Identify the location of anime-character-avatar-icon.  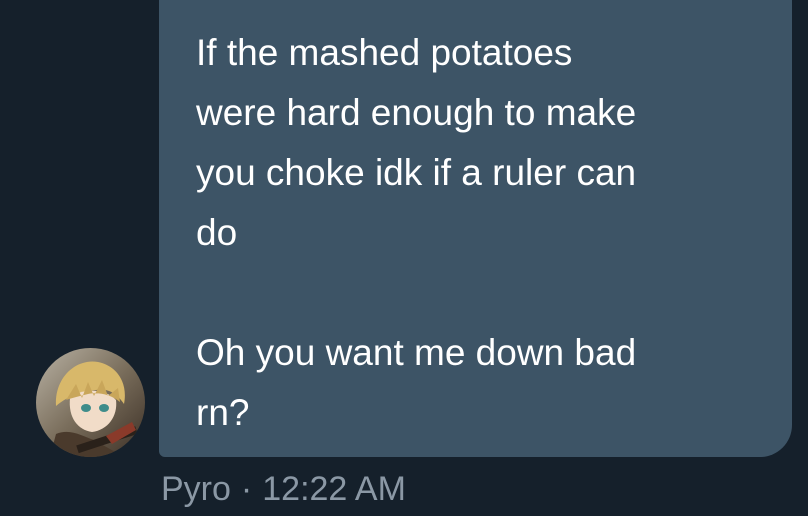
(90, 402).